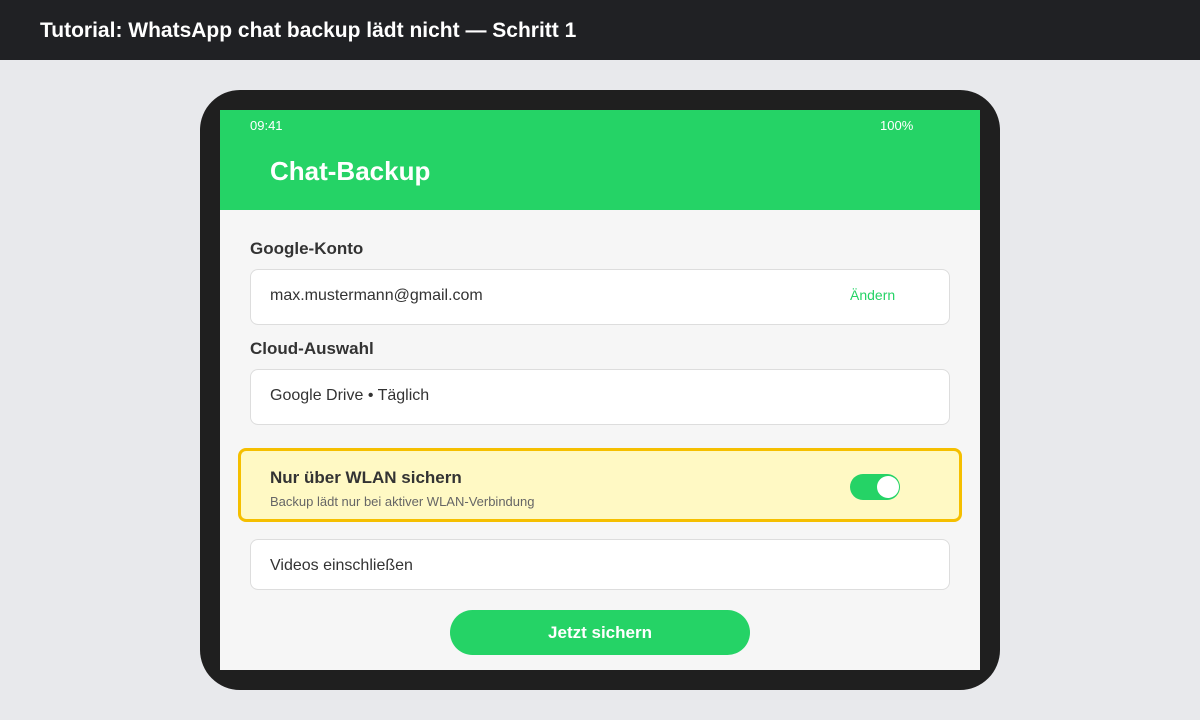  I want to click on change-account-link: Ändern, so click(872, 295).